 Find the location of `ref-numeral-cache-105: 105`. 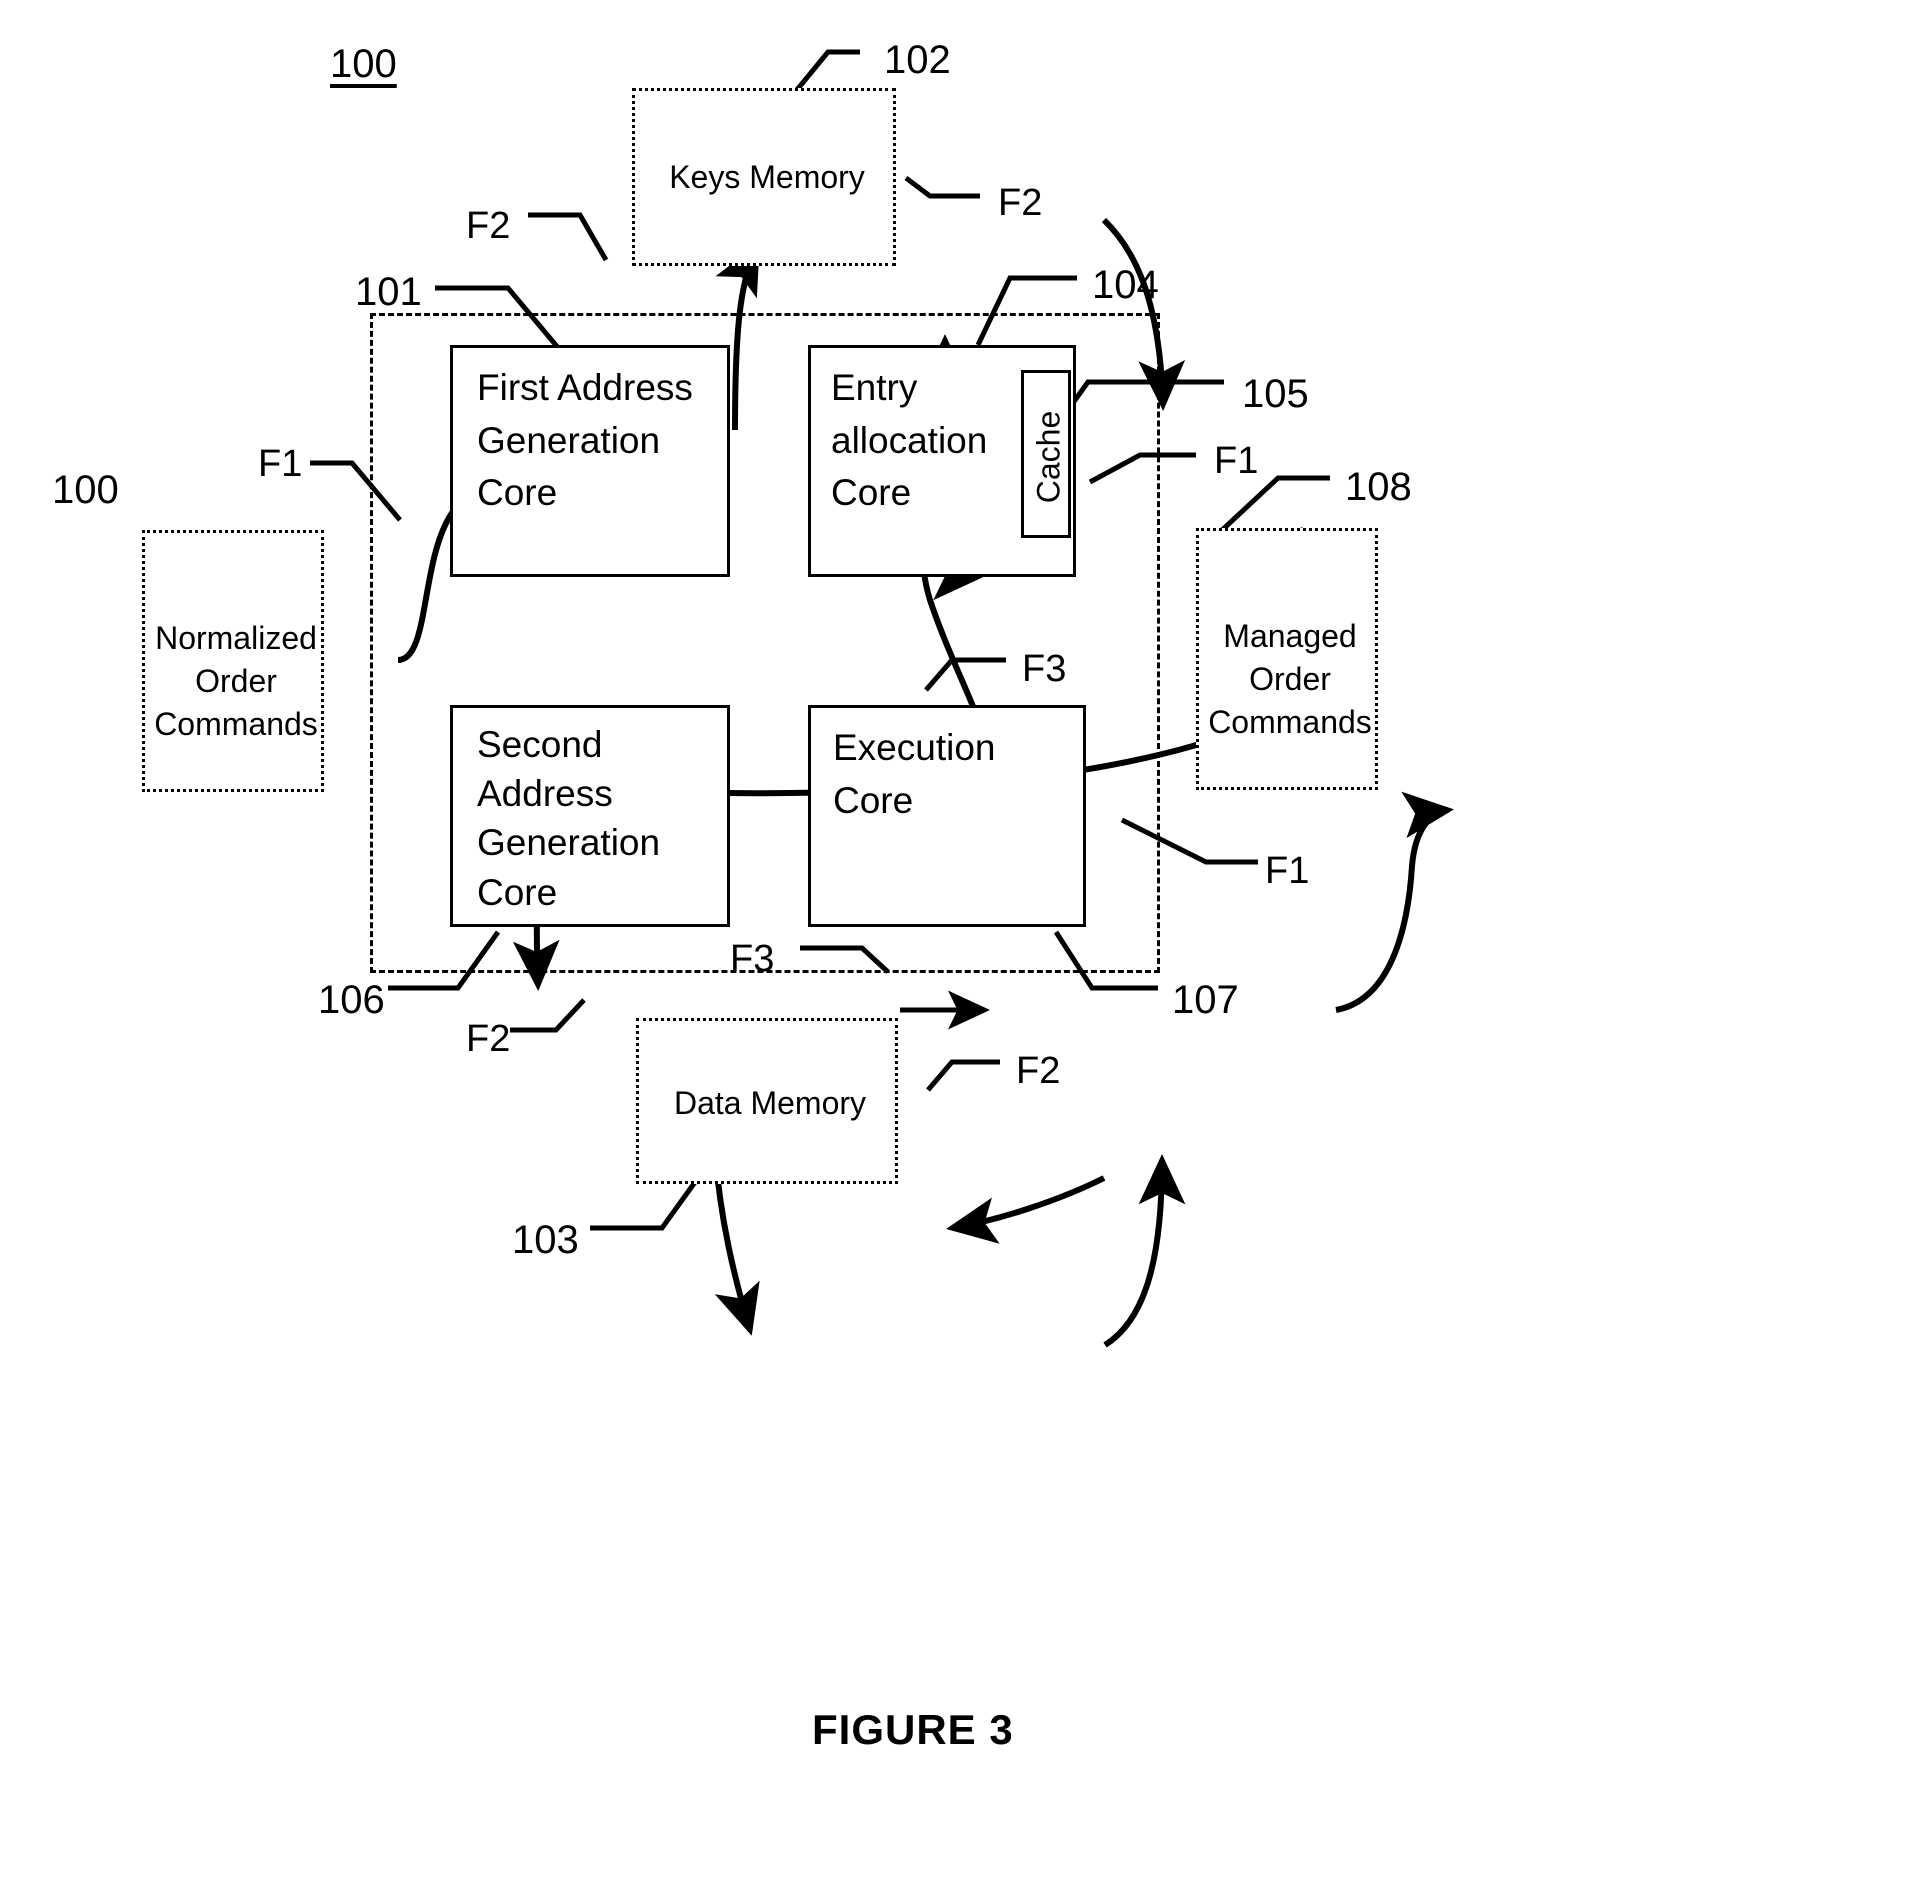

ref-numeral-cache-105: 105 is located at coordinates (1275, 394).